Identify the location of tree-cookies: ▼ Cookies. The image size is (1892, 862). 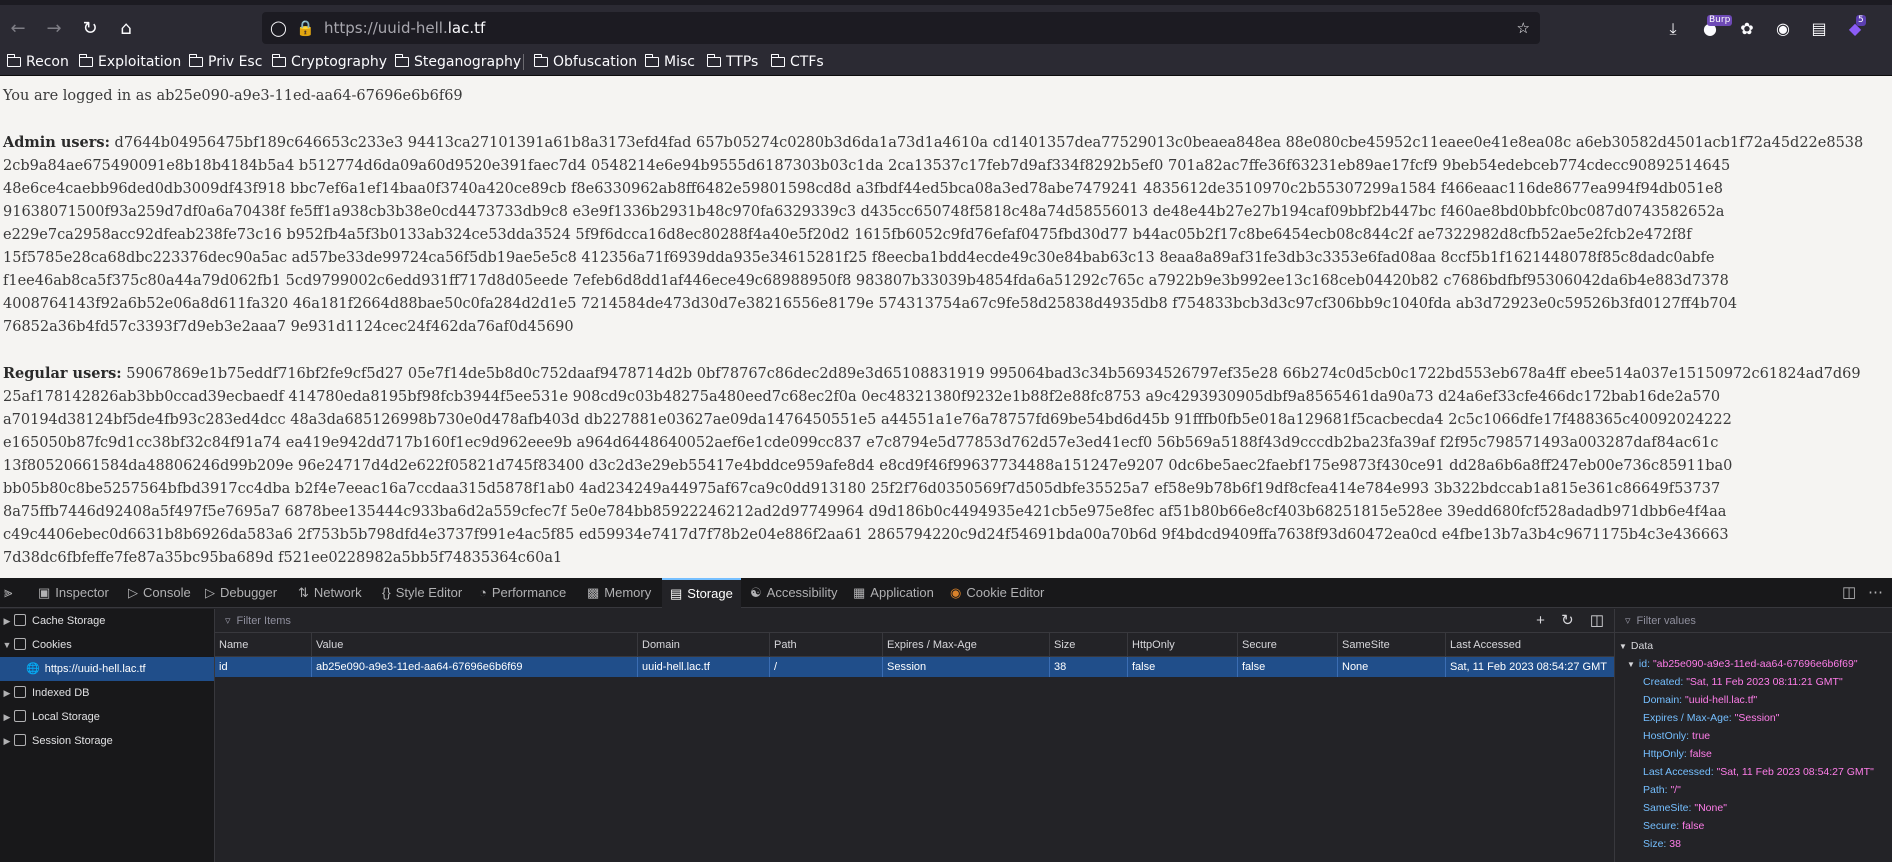
(107, 645).